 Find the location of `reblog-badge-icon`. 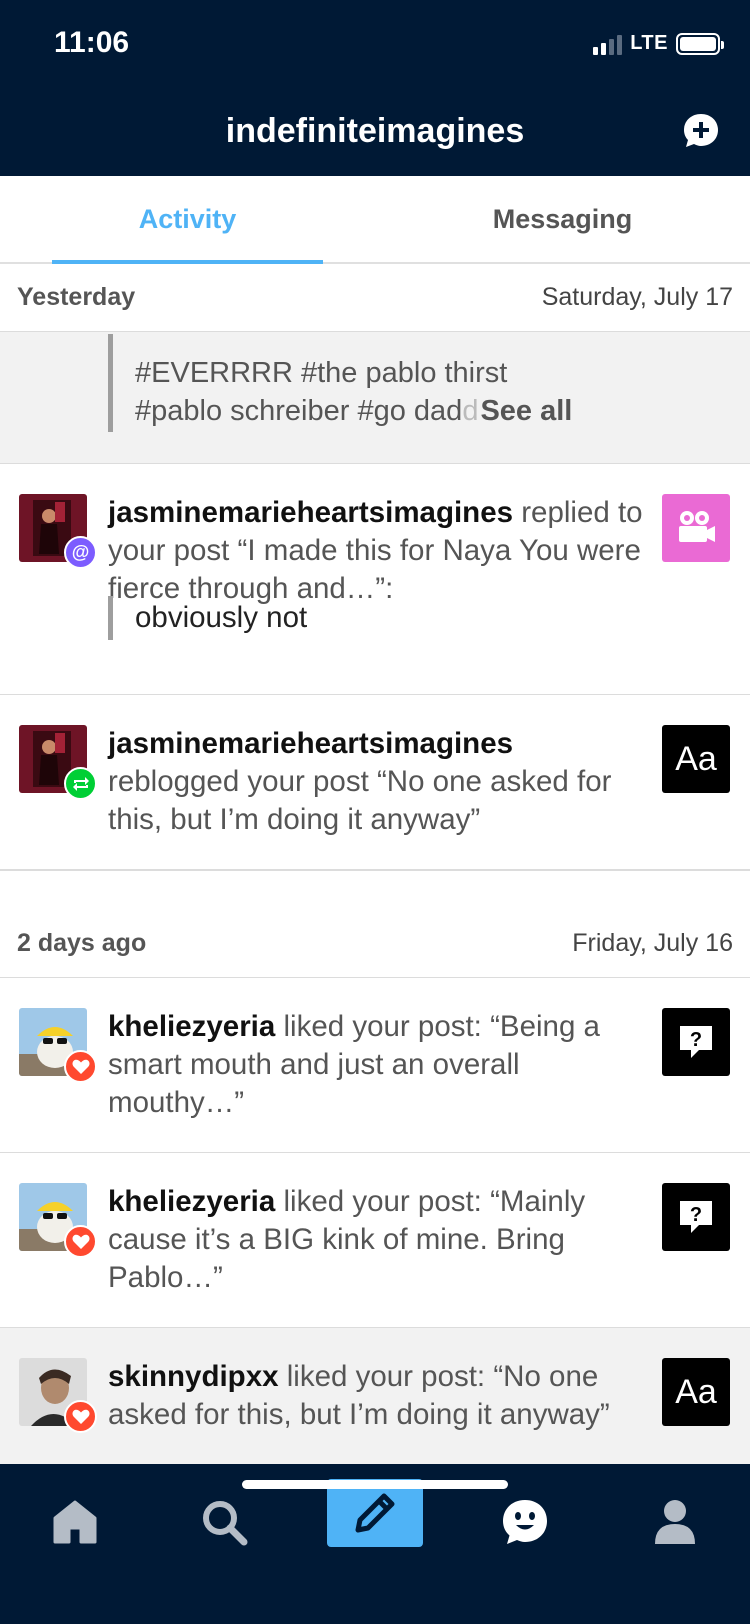

reblog-badge-icon is located at coordinates (80, 783).